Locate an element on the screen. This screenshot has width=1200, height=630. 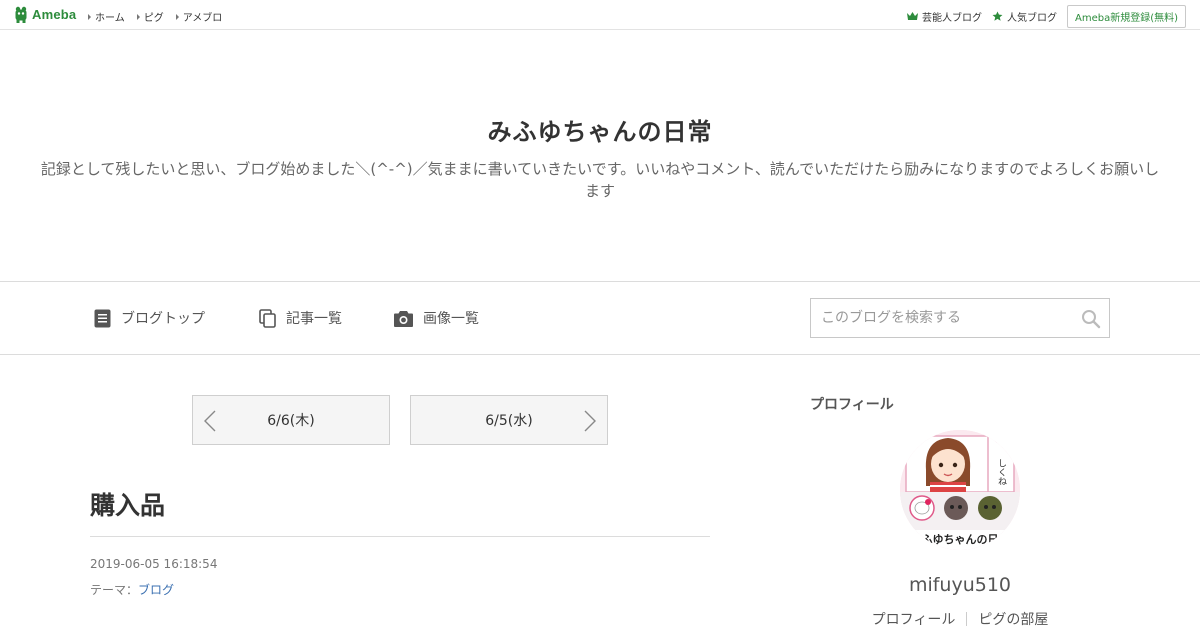
popular-blog-link: 人気ブログ is located at coordinates (1024, 16).